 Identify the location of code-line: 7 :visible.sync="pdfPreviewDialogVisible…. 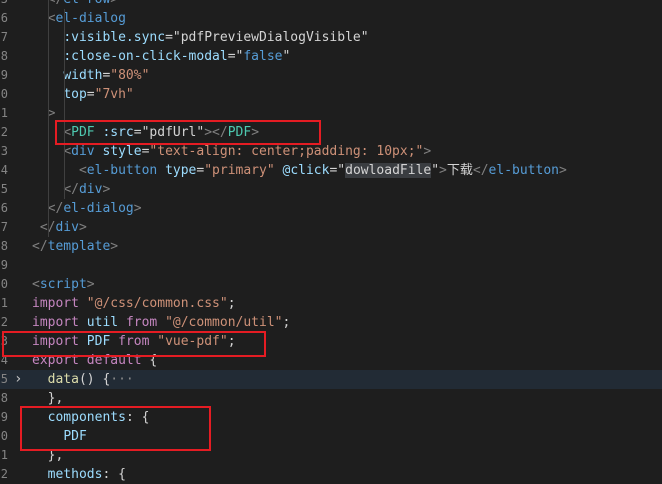
(331, 37).